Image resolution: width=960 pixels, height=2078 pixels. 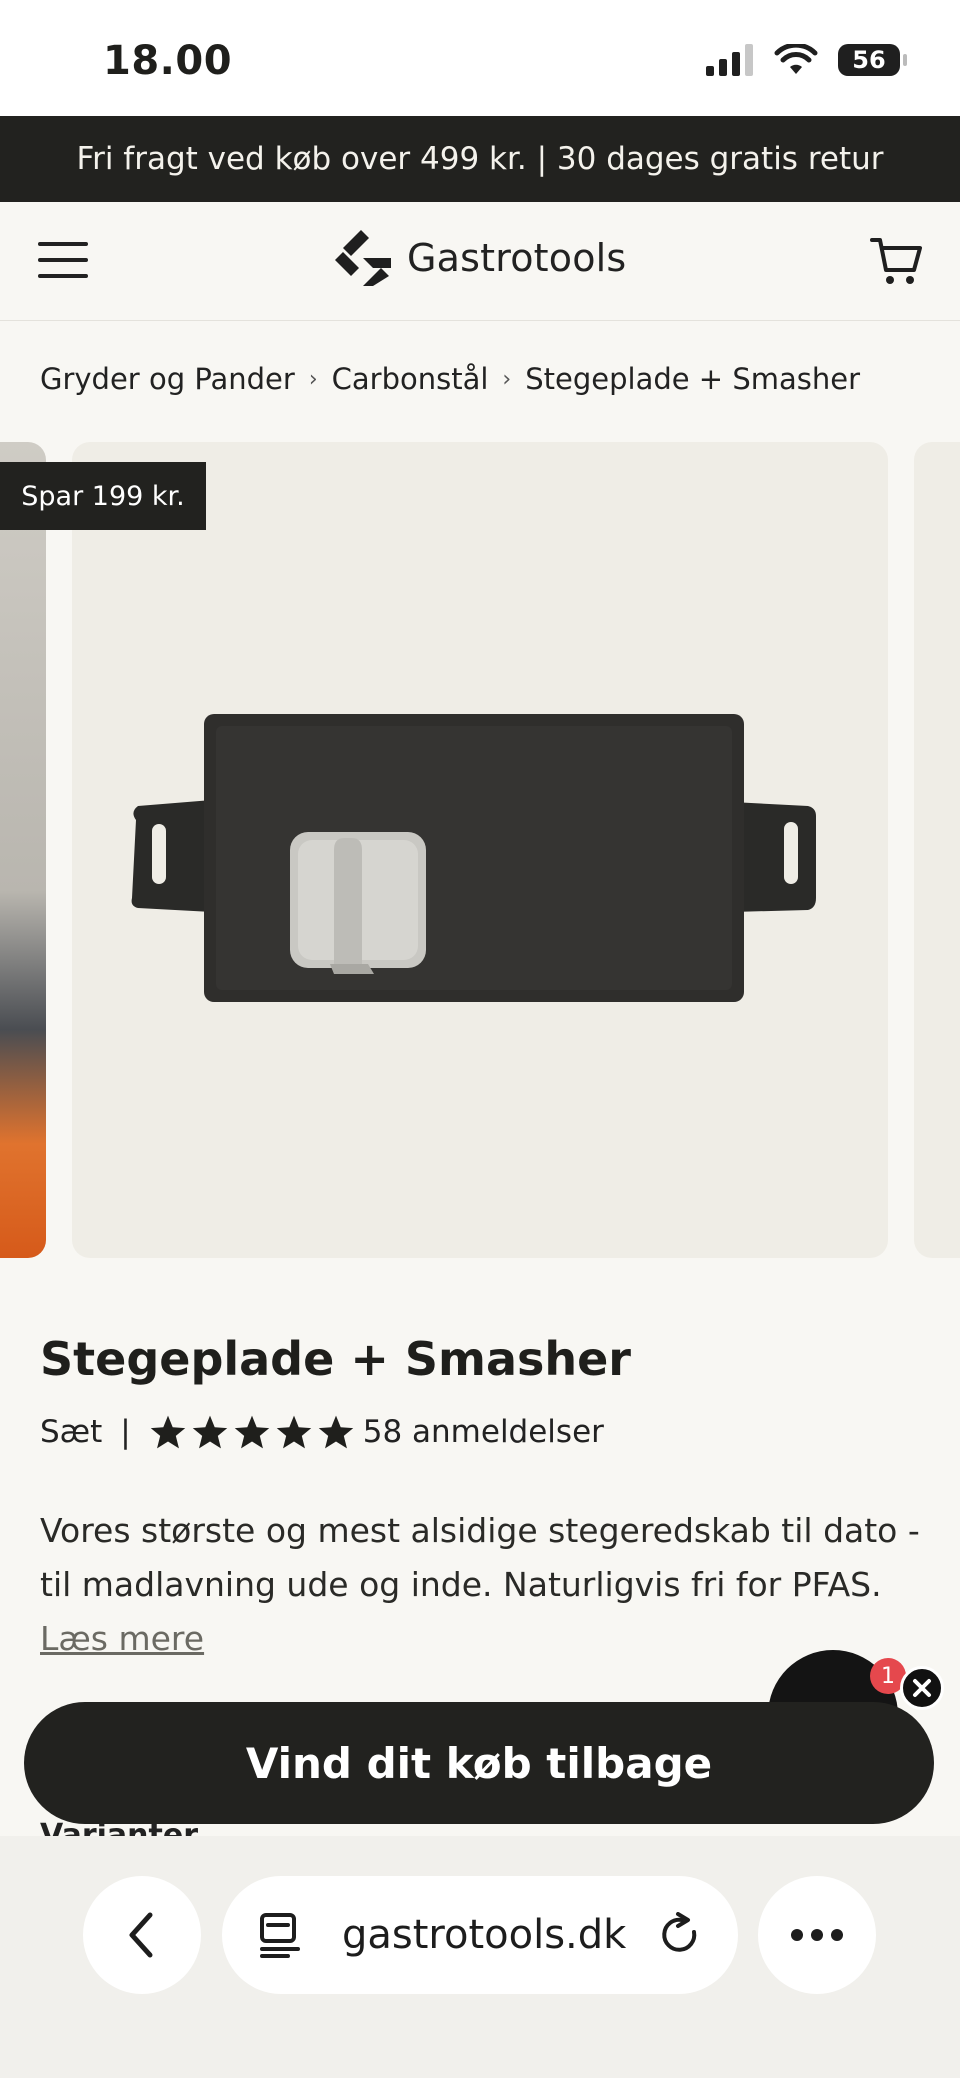 I want to click on status-icons: 56, so click(x=806, y=60).